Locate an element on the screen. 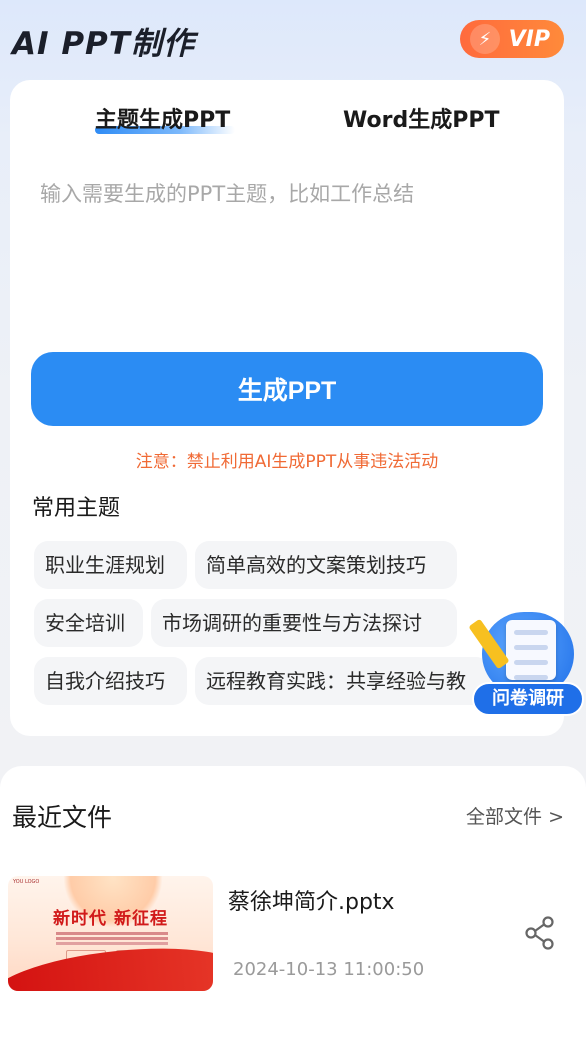 The width and height of the screenshot is (586, 1041). common-topics-title: 常用主题 is located at coordinates (76, 508).